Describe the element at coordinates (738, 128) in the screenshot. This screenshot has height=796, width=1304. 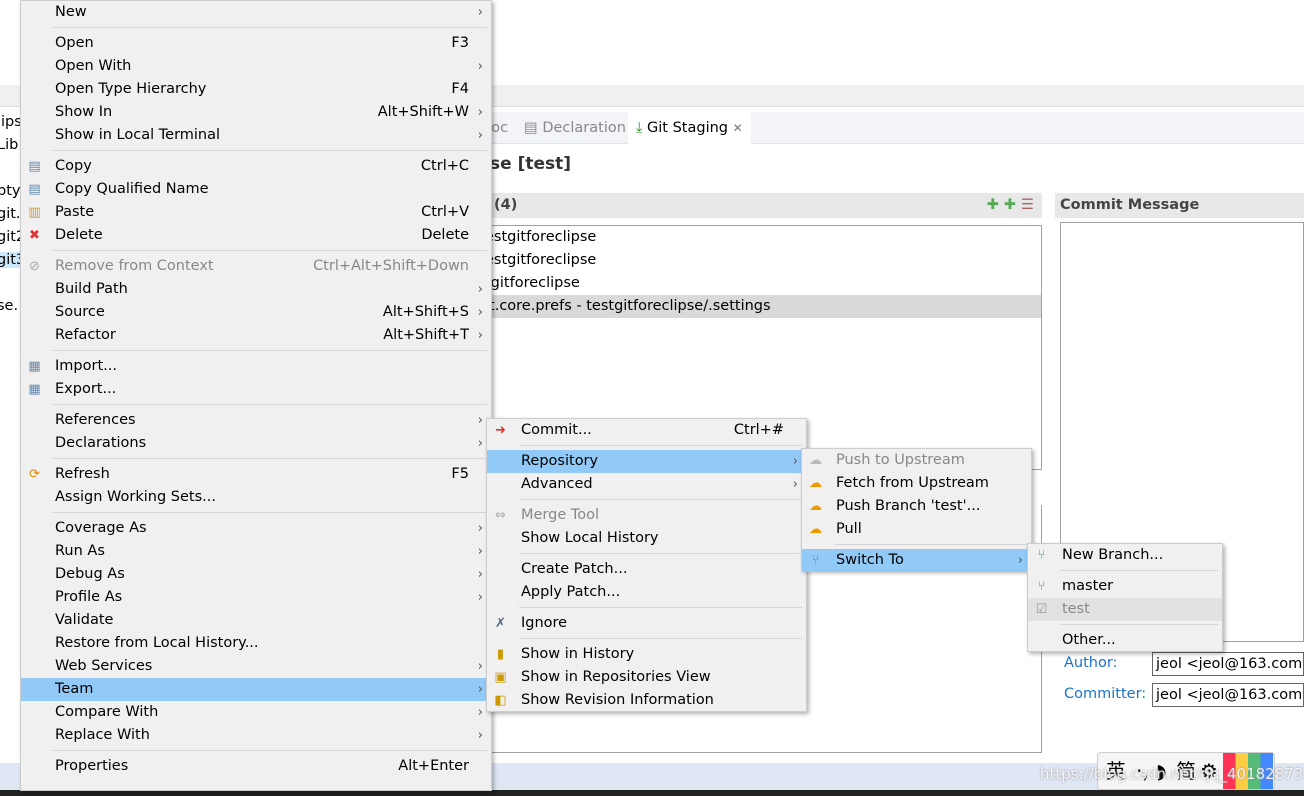
I see `close-icon: ✕` at that location.